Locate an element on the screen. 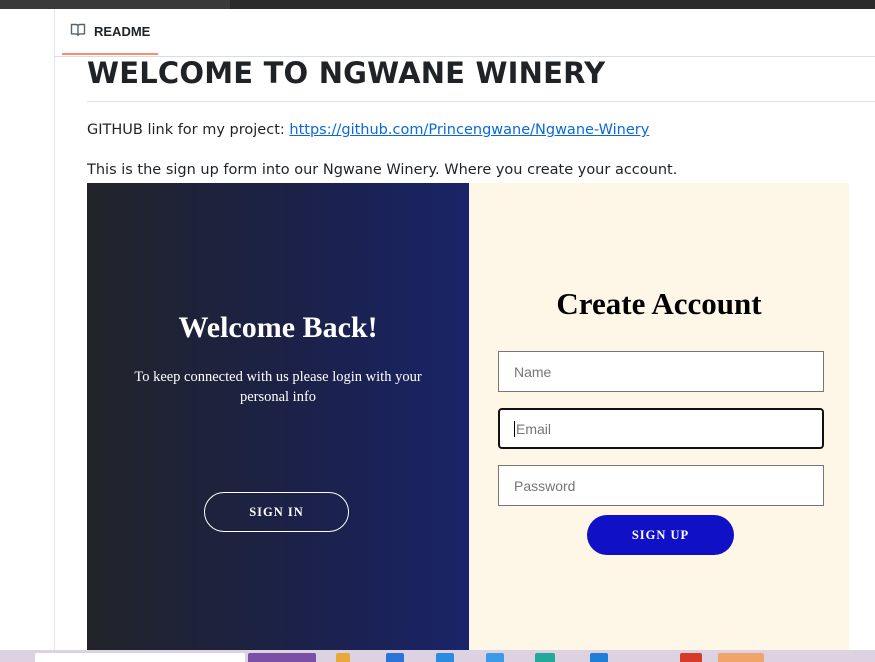  create-account-title: Create Account is located at coordinates (659, 303).